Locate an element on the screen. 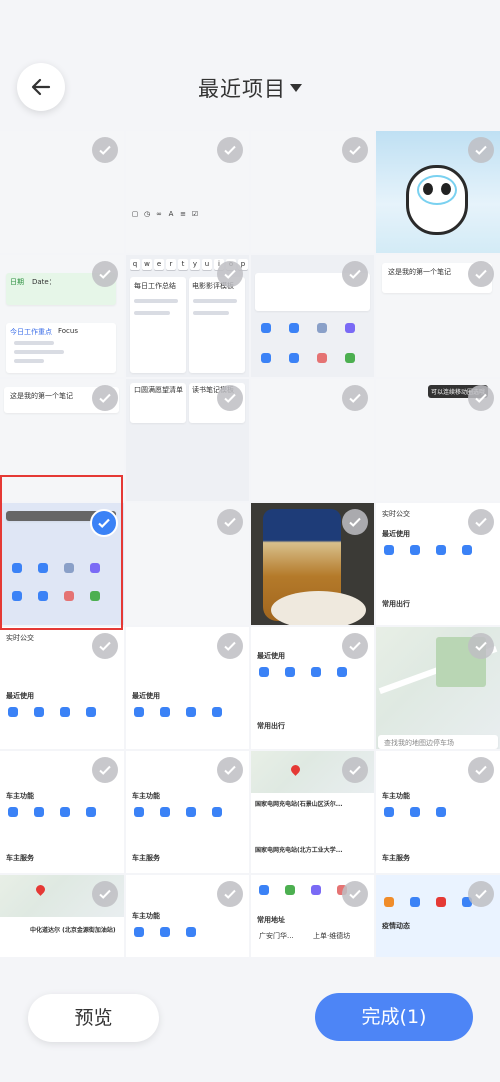 This screenshot has width=500, height=1082. note-label: 每日工作总结 is located at coordinates (155, 286).